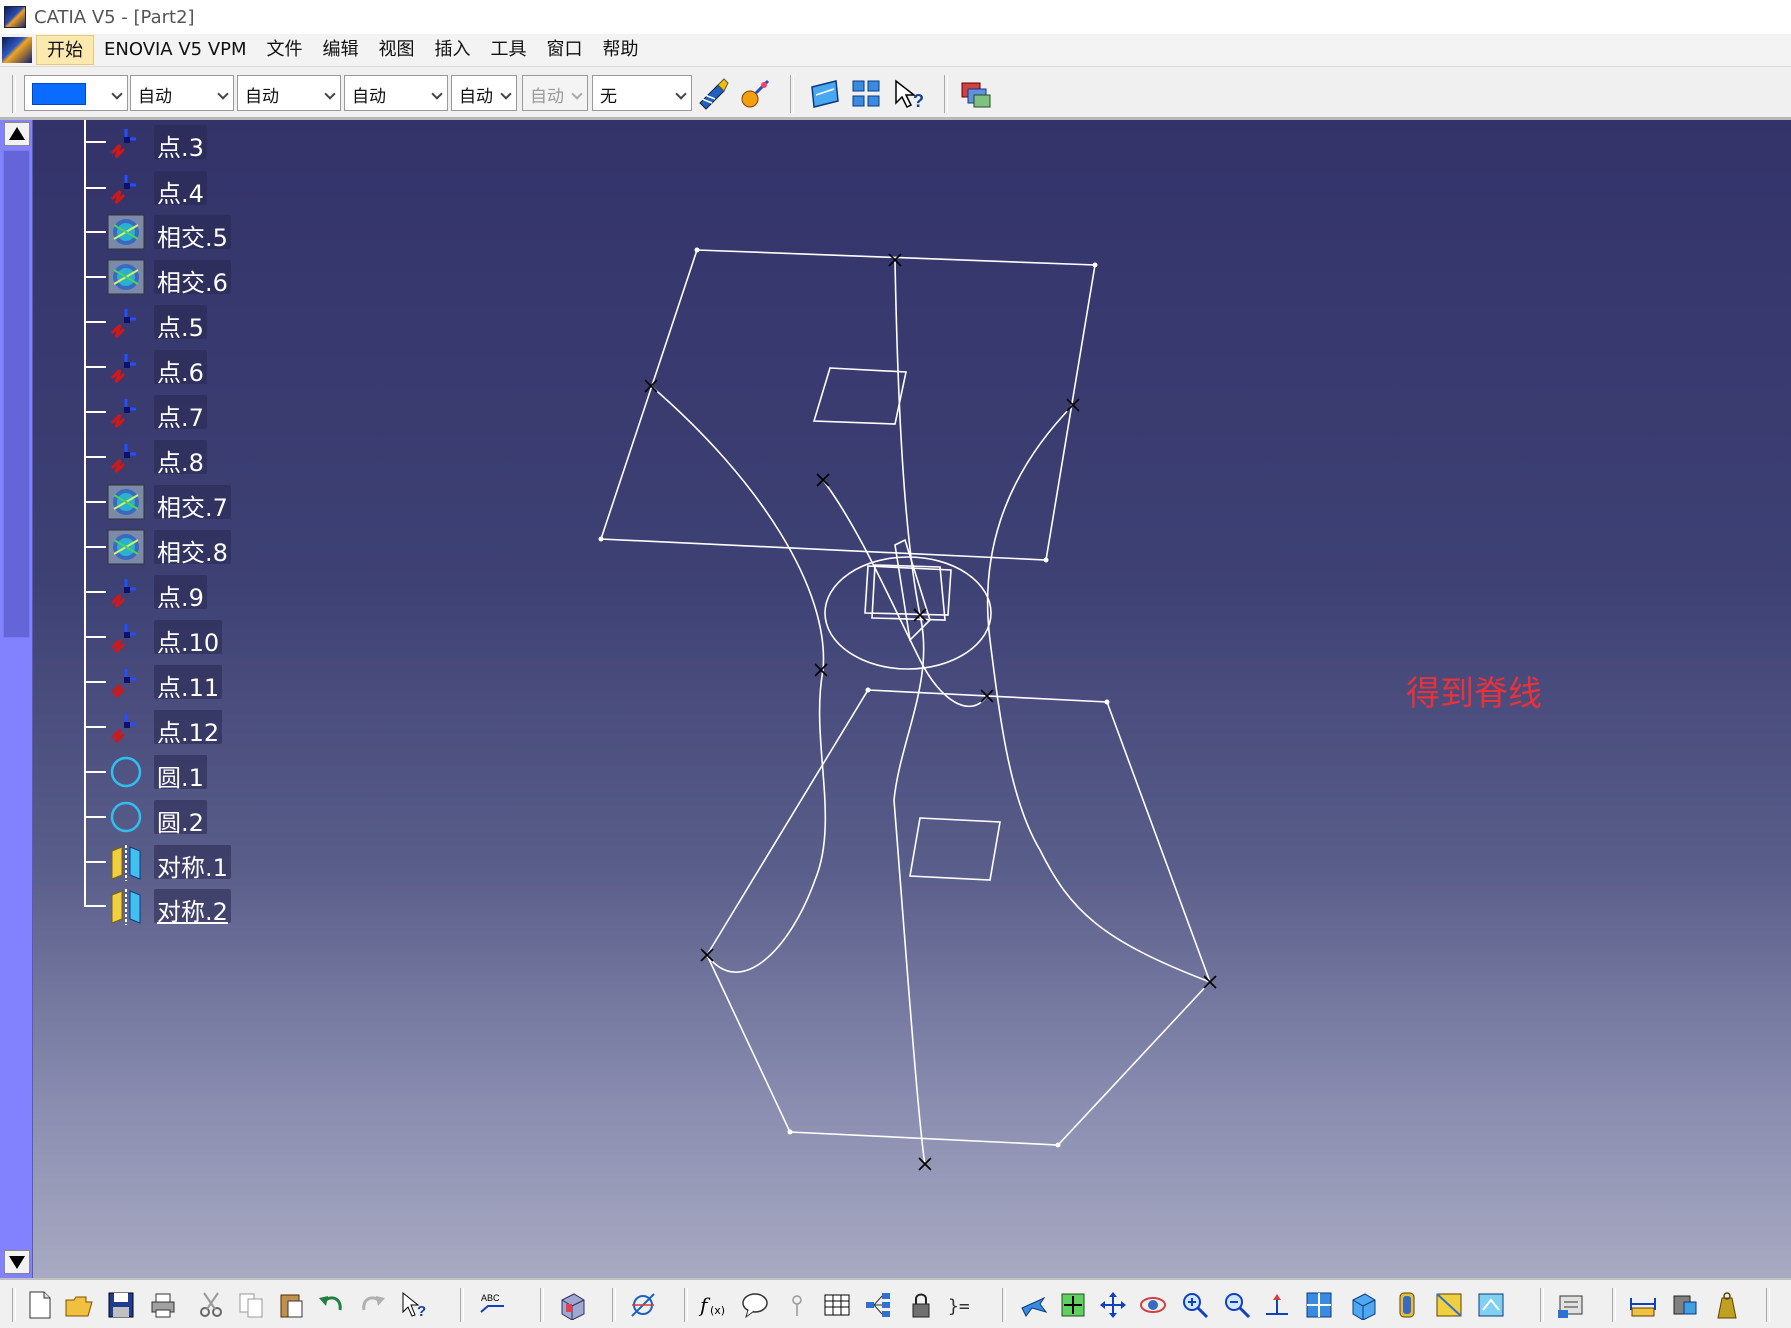 The width and height of the screenshot is (1791, 1328). I want to click on save-icon, so click(121, 1305).